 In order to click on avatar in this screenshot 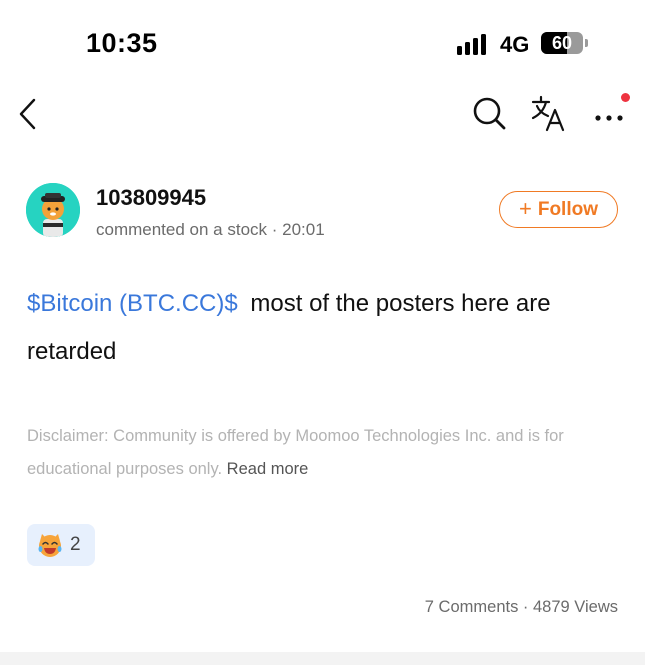, I will do `click(53, 210)`.